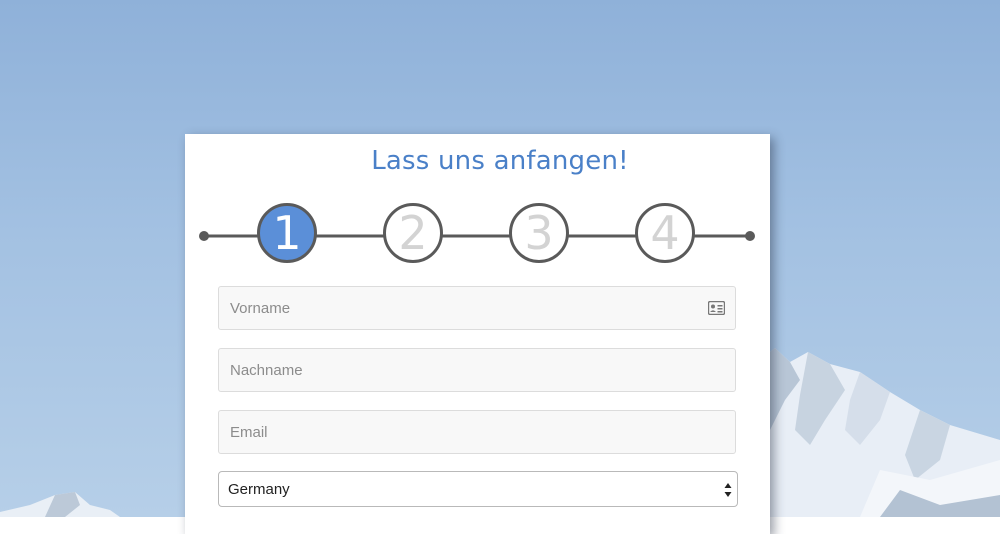 This screenshot has height=534, width=1000. I want to click on step-3-indicator: 3, so click(539, 233).